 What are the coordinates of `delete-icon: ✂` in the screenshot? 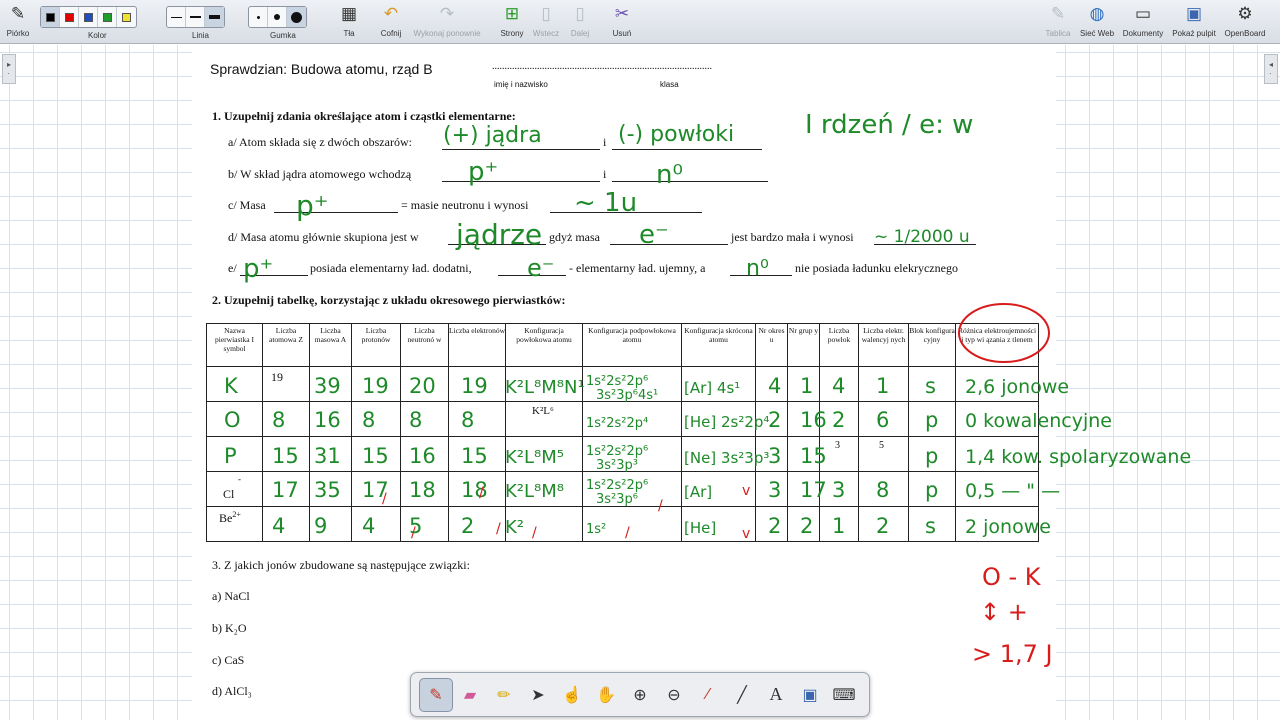 It's located at (622, 13).